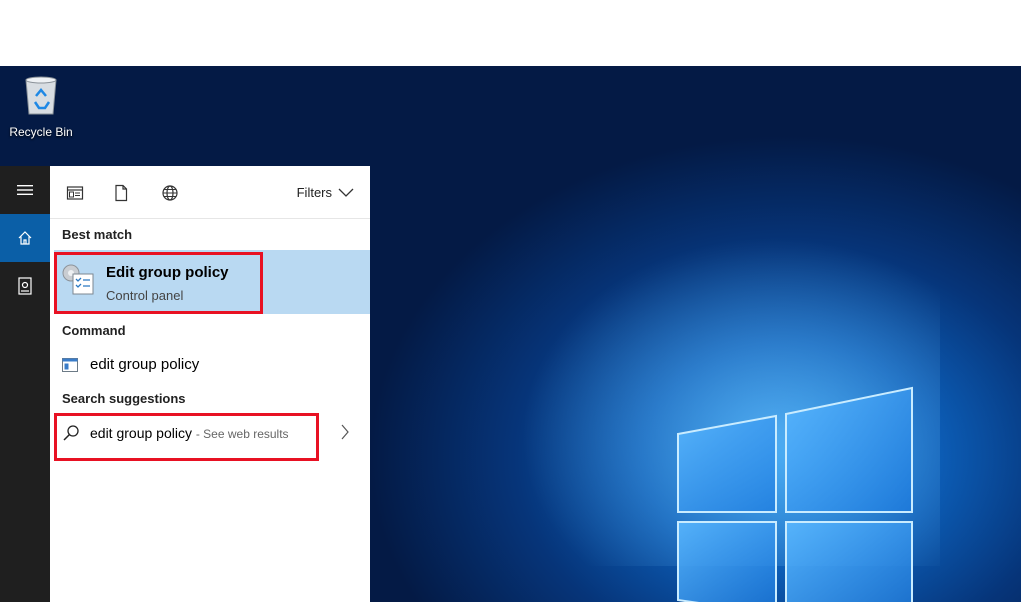 The image size is (1023, 604). I want to click on filters-label: Filters, so click(314, 192).